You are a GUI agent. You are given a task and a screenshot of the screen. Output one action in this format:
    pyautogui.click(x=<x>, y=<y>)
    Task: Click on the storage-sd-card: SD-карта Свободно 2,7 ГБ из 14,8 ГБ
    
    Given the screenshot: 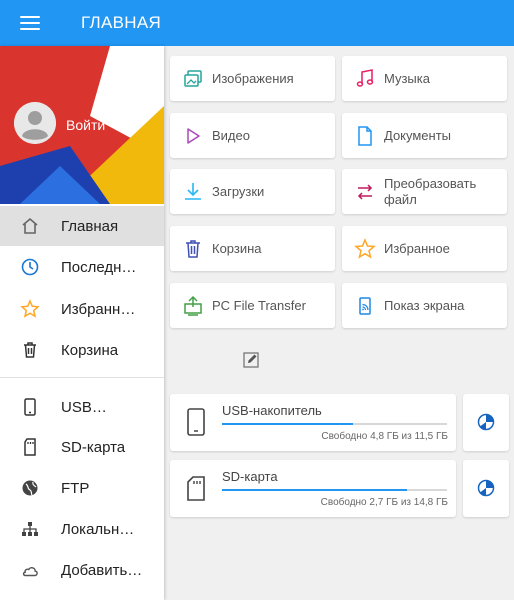 What is the action you would take?
    pyautogui.click(x=313, y=488)
    